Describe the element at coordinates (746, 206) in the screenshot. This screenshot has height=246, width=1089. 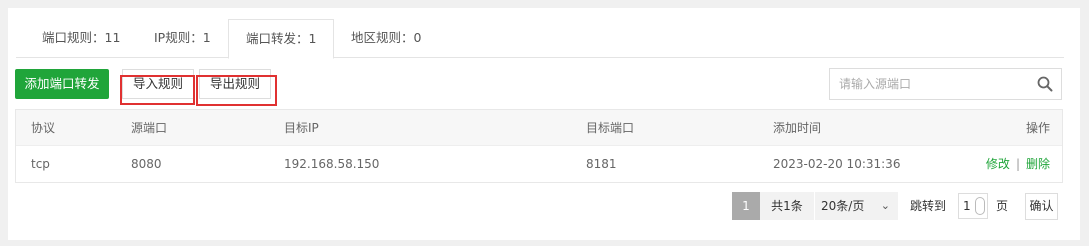
I see `page-number-current: 1` at that location.